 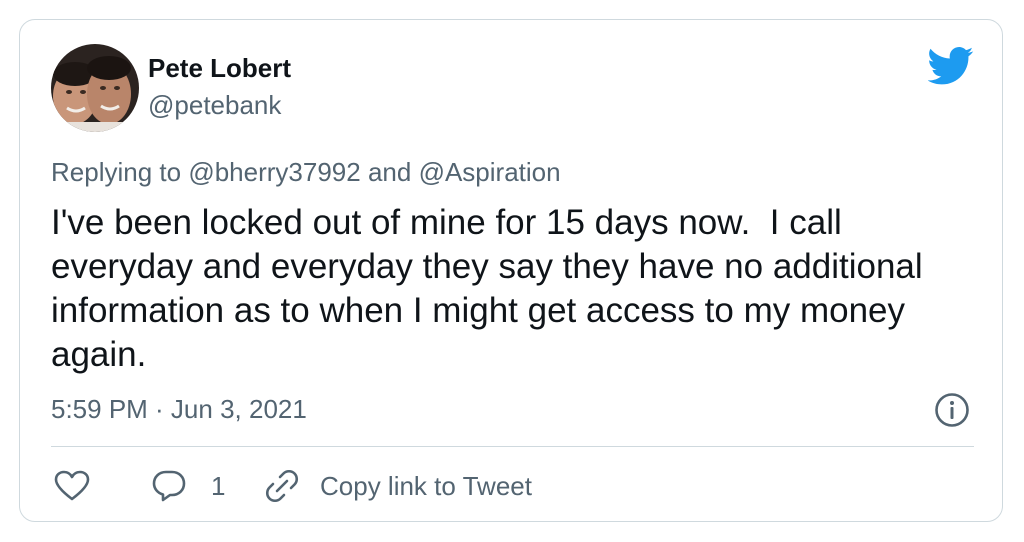 I want to click on info-icon, so click(x=952, y=410).